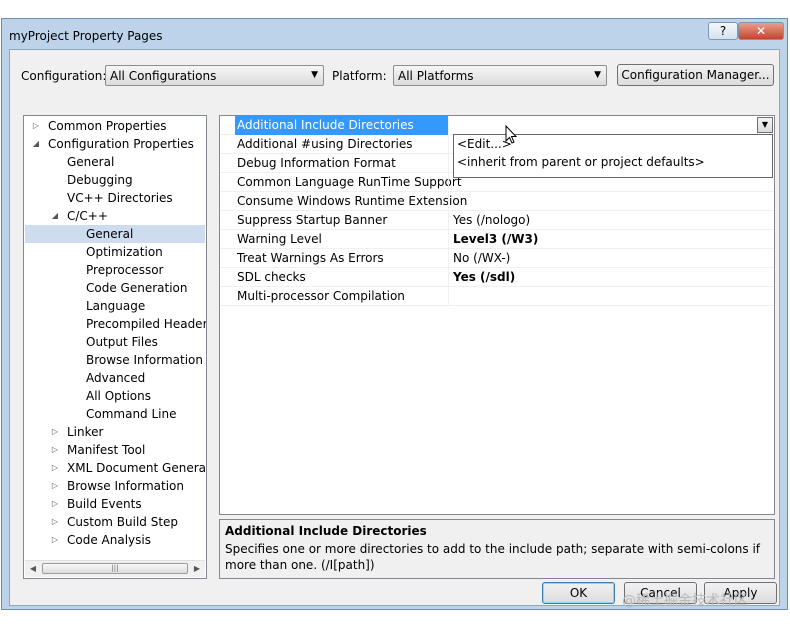  Describe the element at coordinates (85, 432) in the screenshot. I see `tree-item-label: Linker` at that location.